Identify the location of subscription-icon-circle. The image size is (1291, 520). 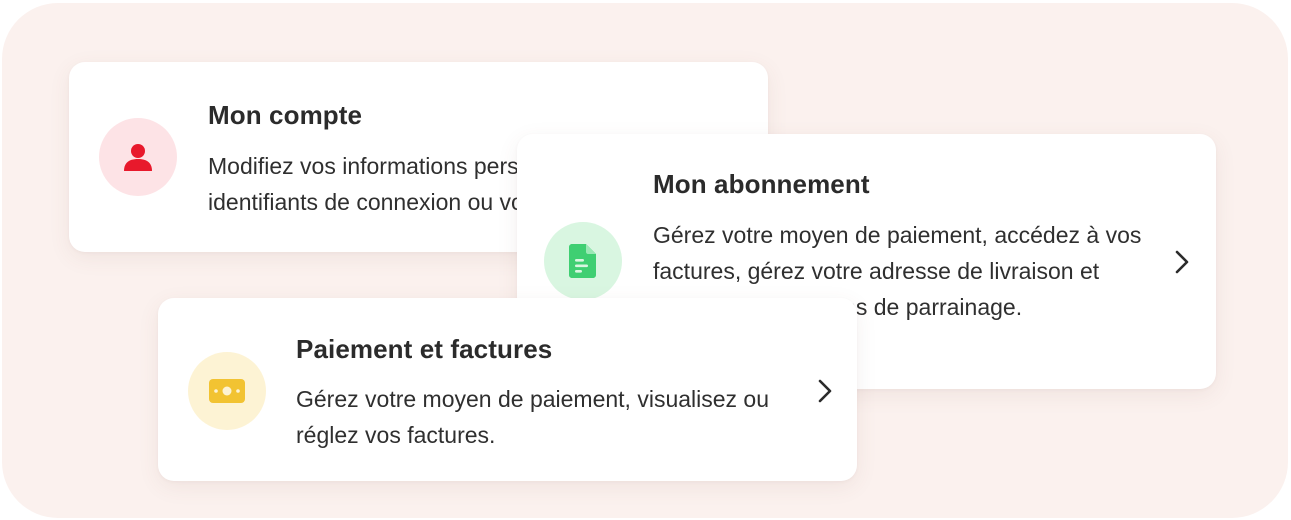
(583, 261).